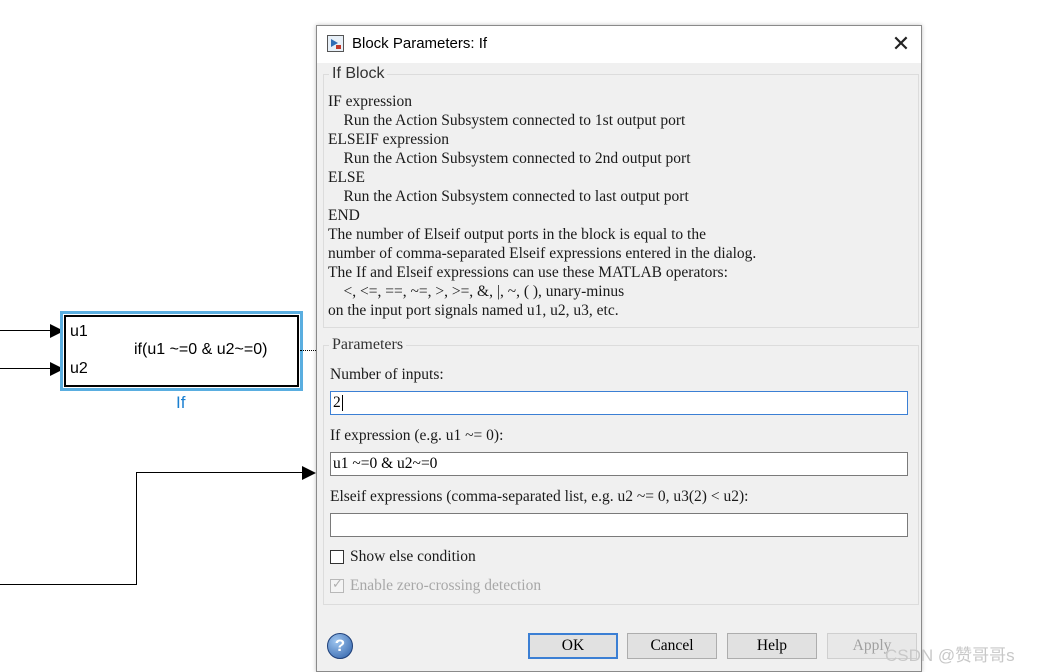 This screenshot has width=1043, height=672. Describe the element at coordinates (672, 646) in the screenshot. I see `cancel-button: Cancel` at that location.